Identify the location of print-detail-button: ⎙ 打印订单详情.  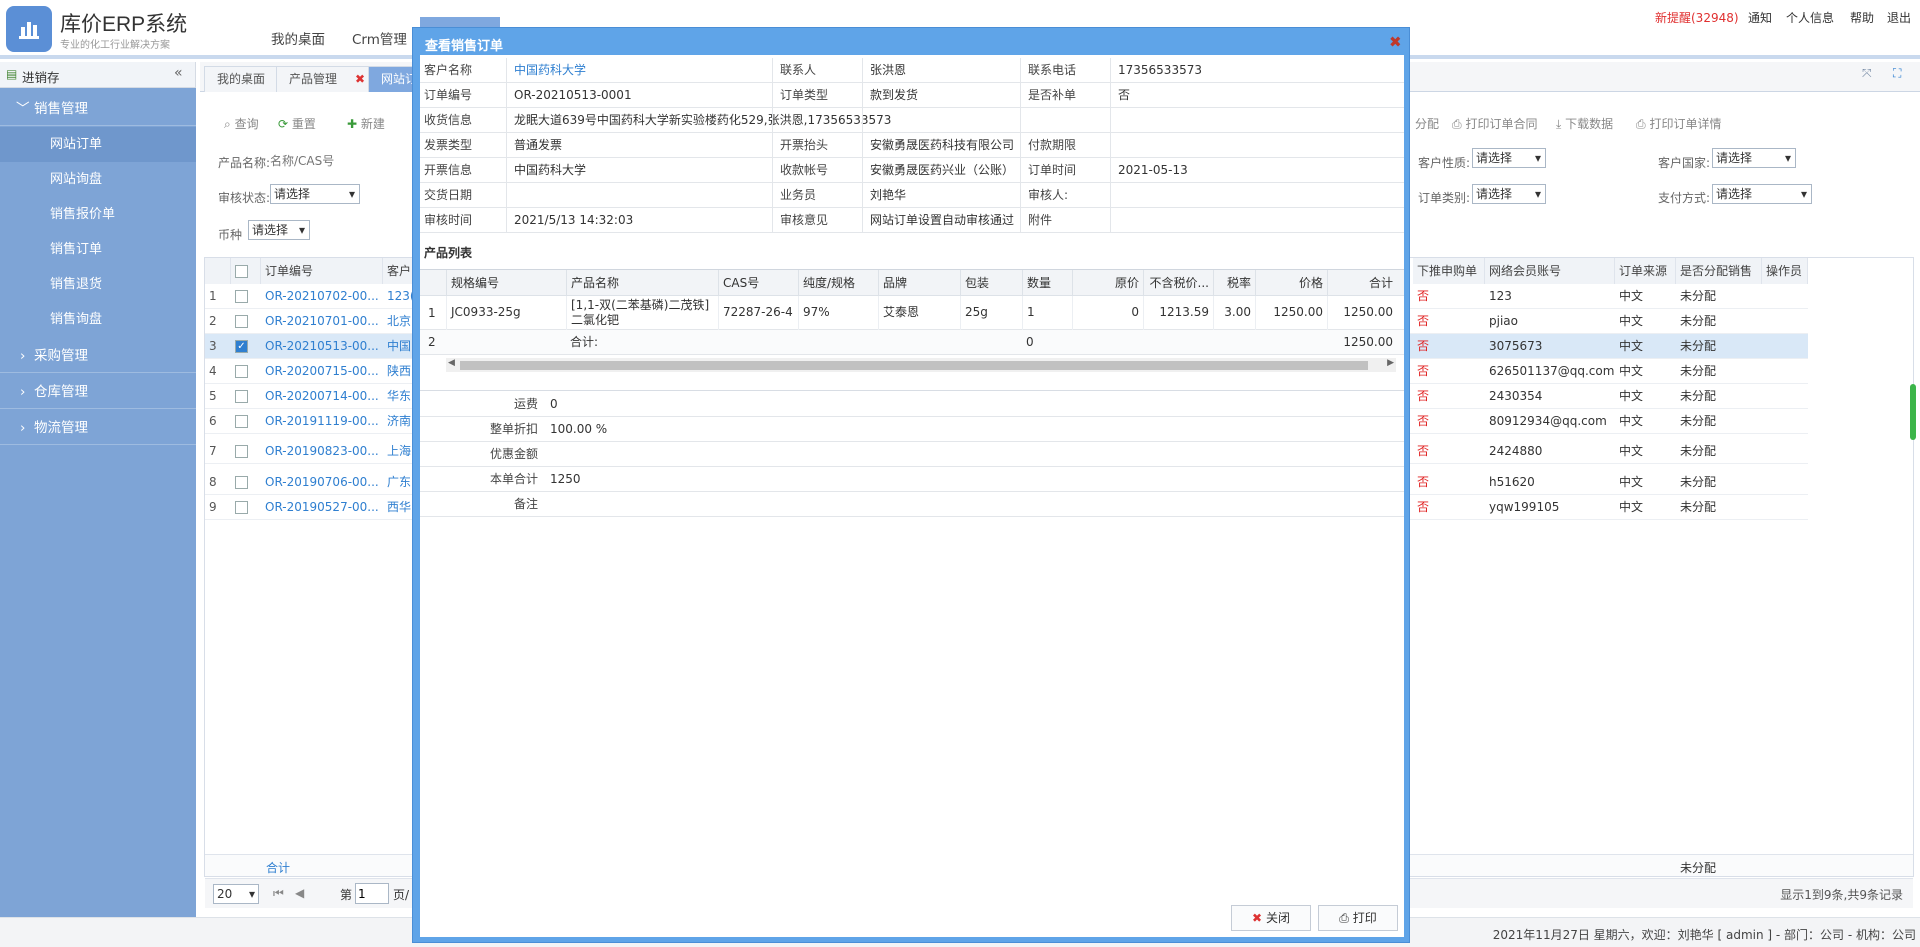
(1678, 123).